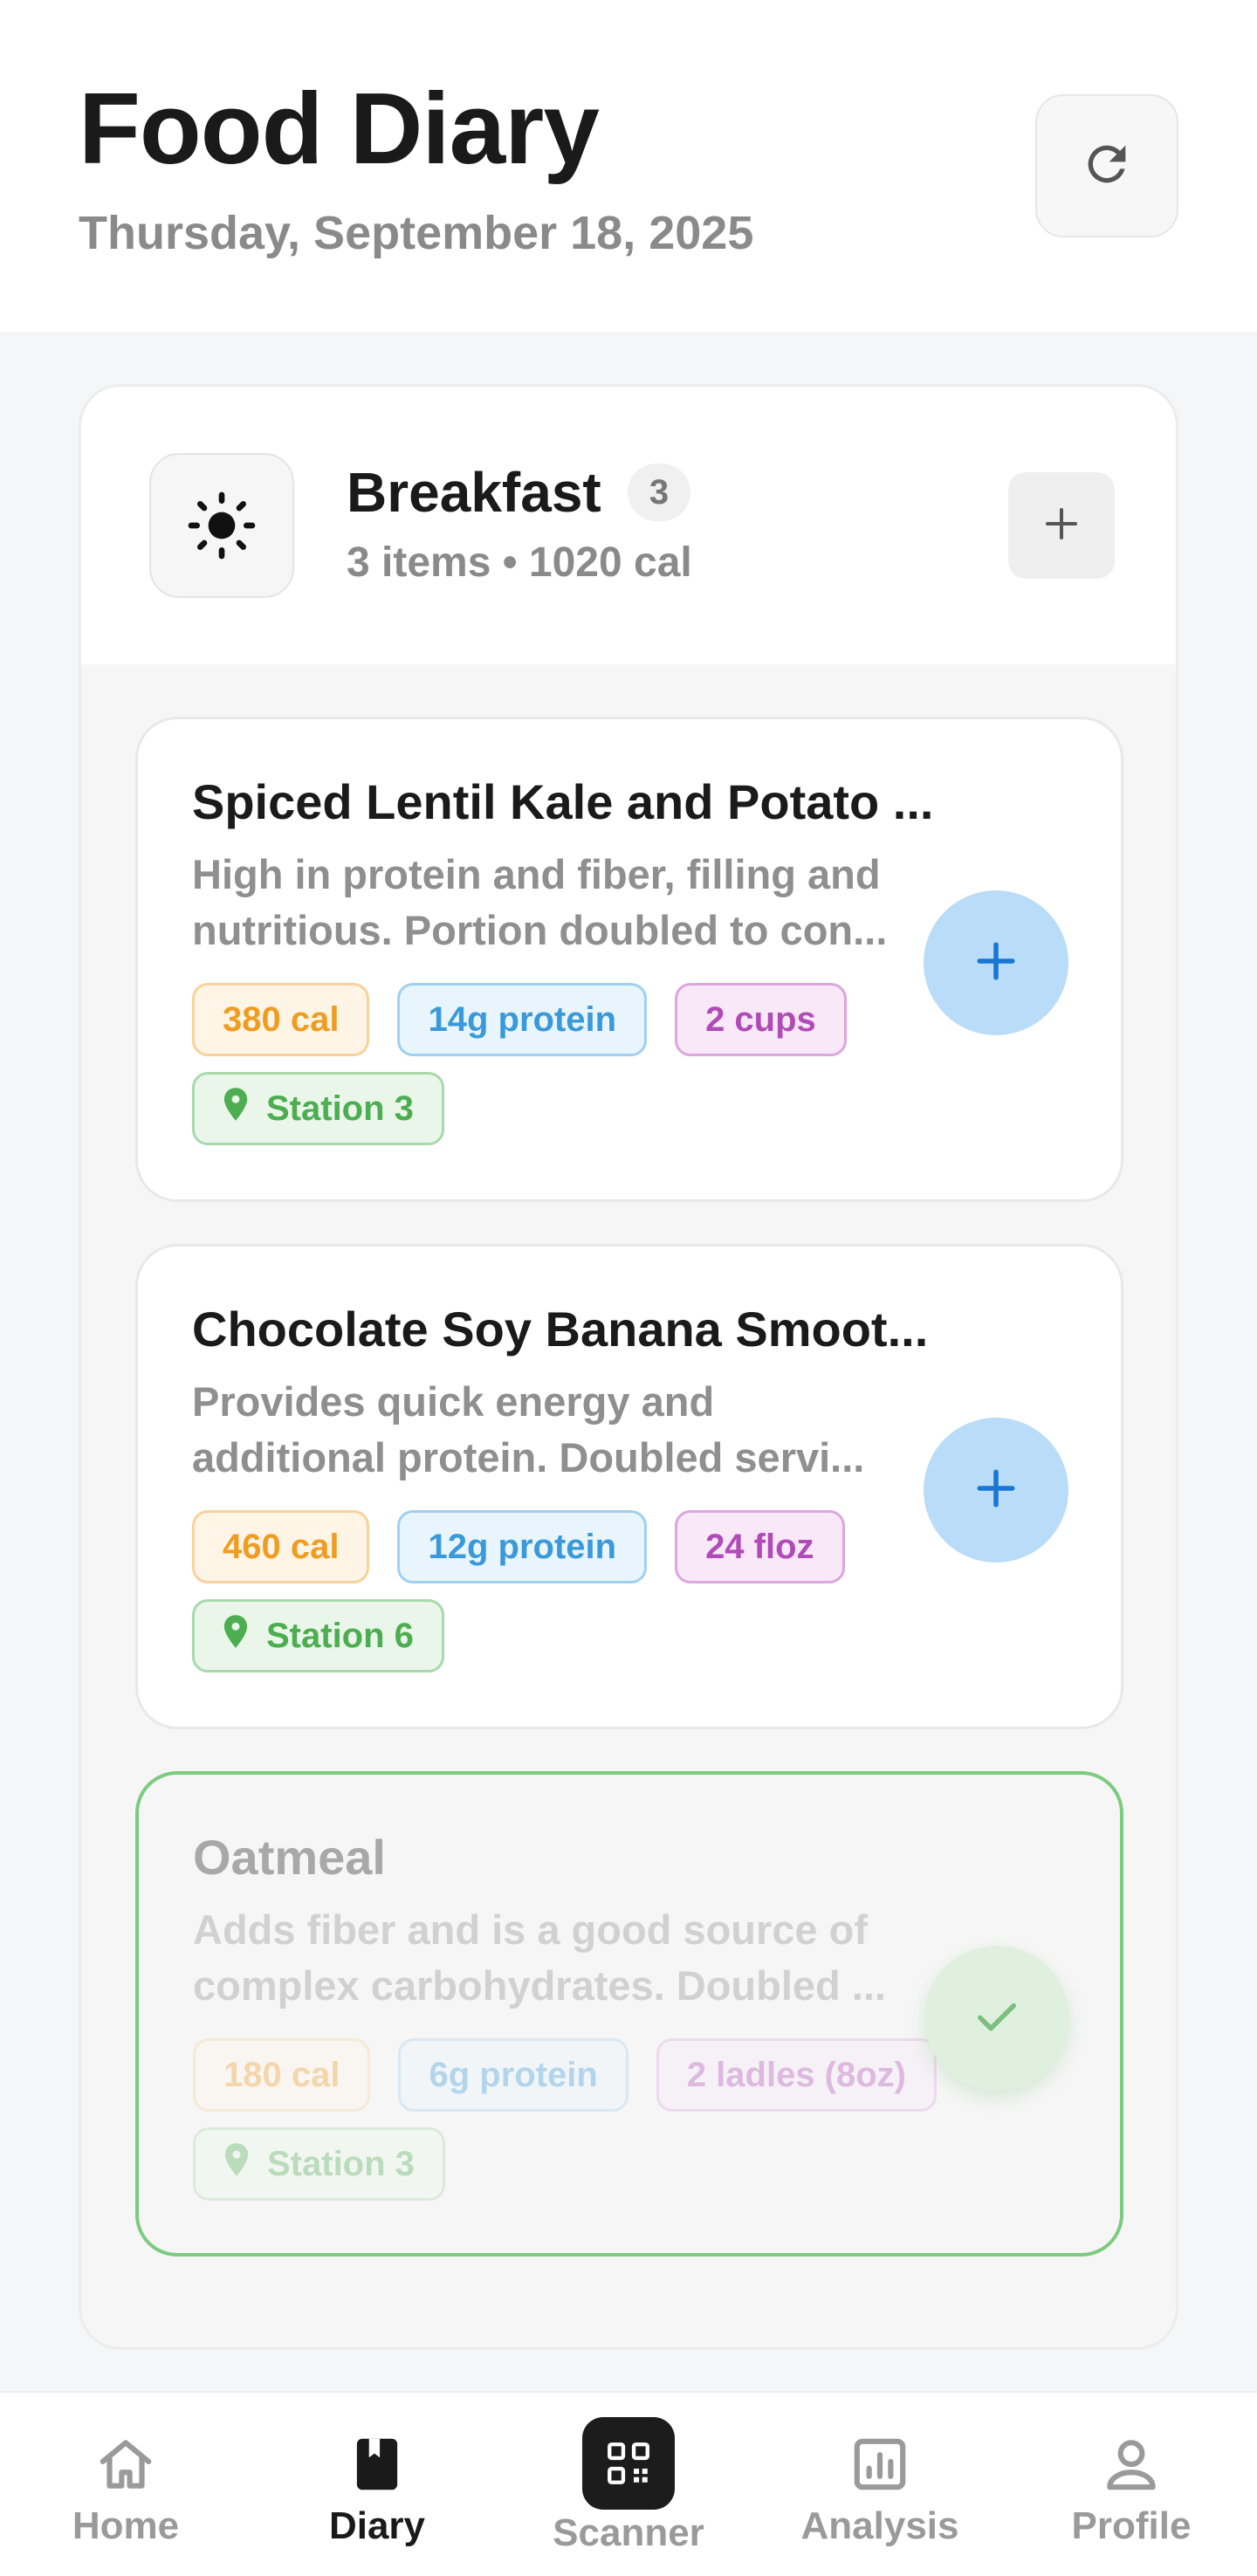 The width and height of the screenshot is (1257, 2576). Describe the element at coordinates (1131, 2464) in the screenshot. I see `person-icon` at that location.